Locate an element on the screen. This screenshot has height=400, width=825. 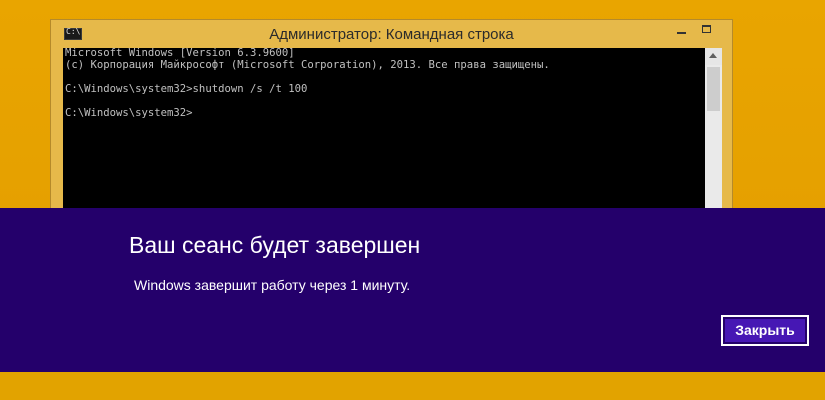
minimize-button is located at coordinates (681, 30).